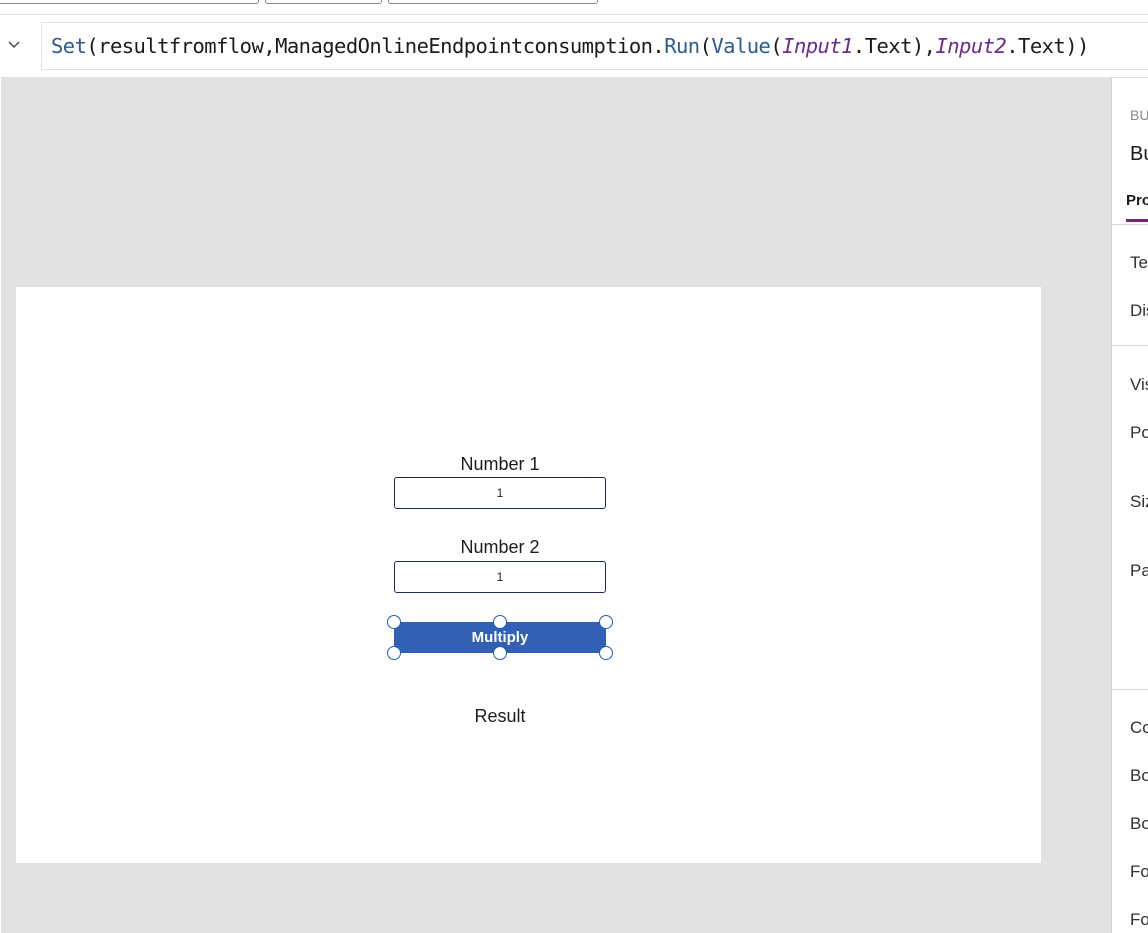 The height and width of the screenshot is (933, 1148). Describe the element at coordinates (1139, 433) in the screenshot. I see `property-row: Po` at that location.